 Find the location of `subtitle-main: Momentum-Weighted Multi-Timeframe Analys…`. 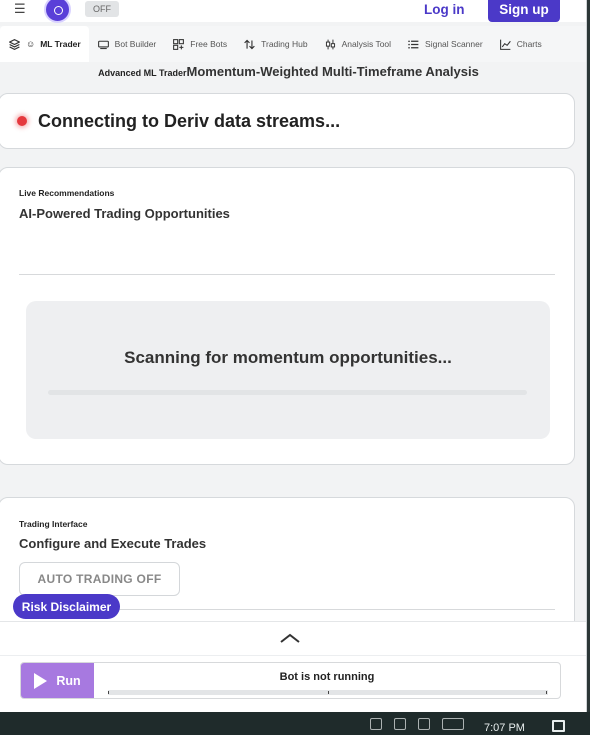

subtitle-main: Momentum-Weighted Multi-Timeframe Analys… is located at coordinates (332, 71).